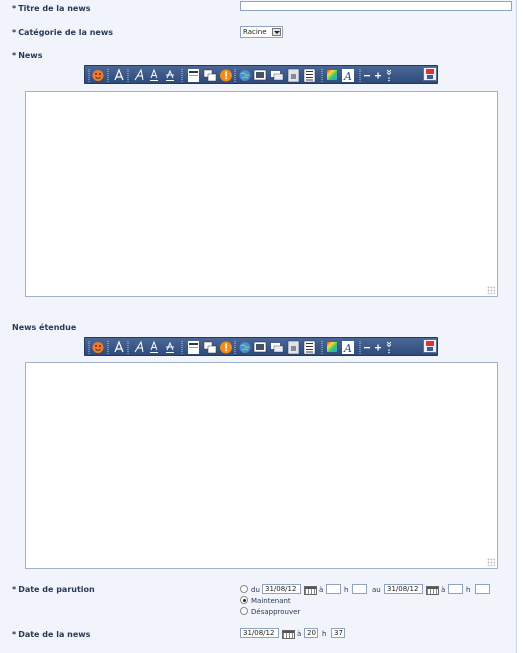 This screenshot has height=653, width=523. I want to click on category-value: Racine, so click(255, 32).